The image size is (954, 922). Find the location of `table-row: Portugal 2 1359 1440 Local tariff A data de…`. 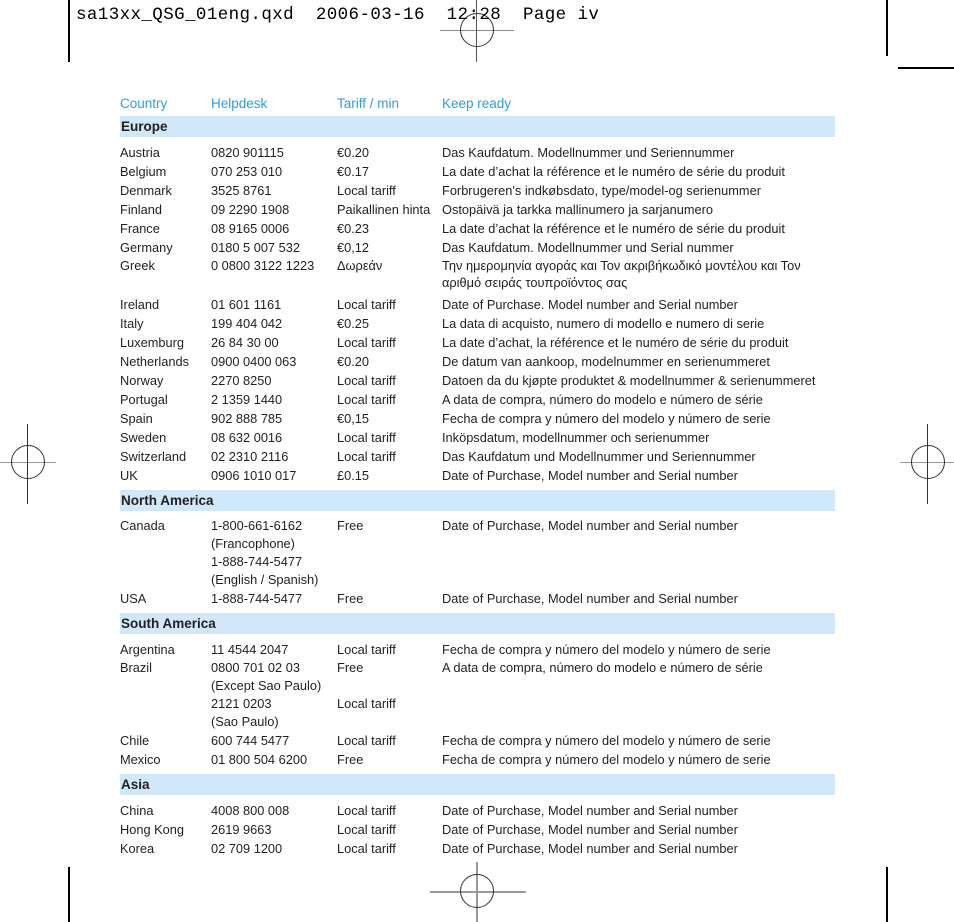

table-row: Portugal 2 1359 1440 Local tariff A data de… is located at coordinates (477, 399).